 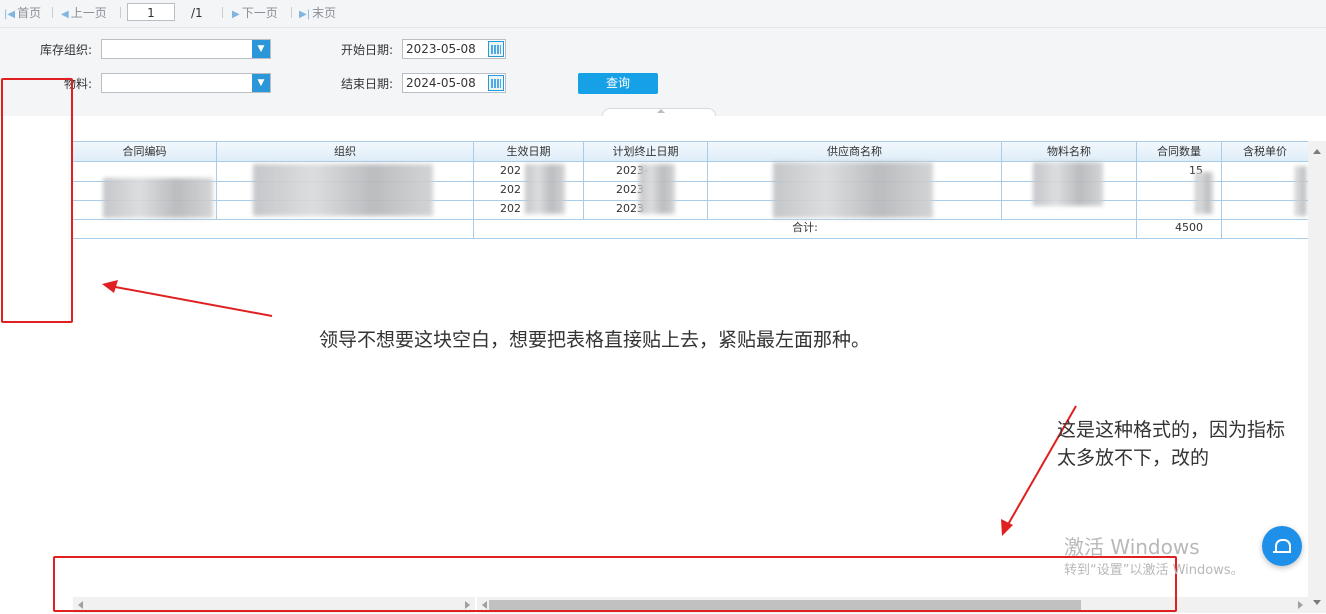 What do you see at coordinates (191, 301) in the screenshot?
I see `annotation-arrow-left` at bounding box center [191, 301].